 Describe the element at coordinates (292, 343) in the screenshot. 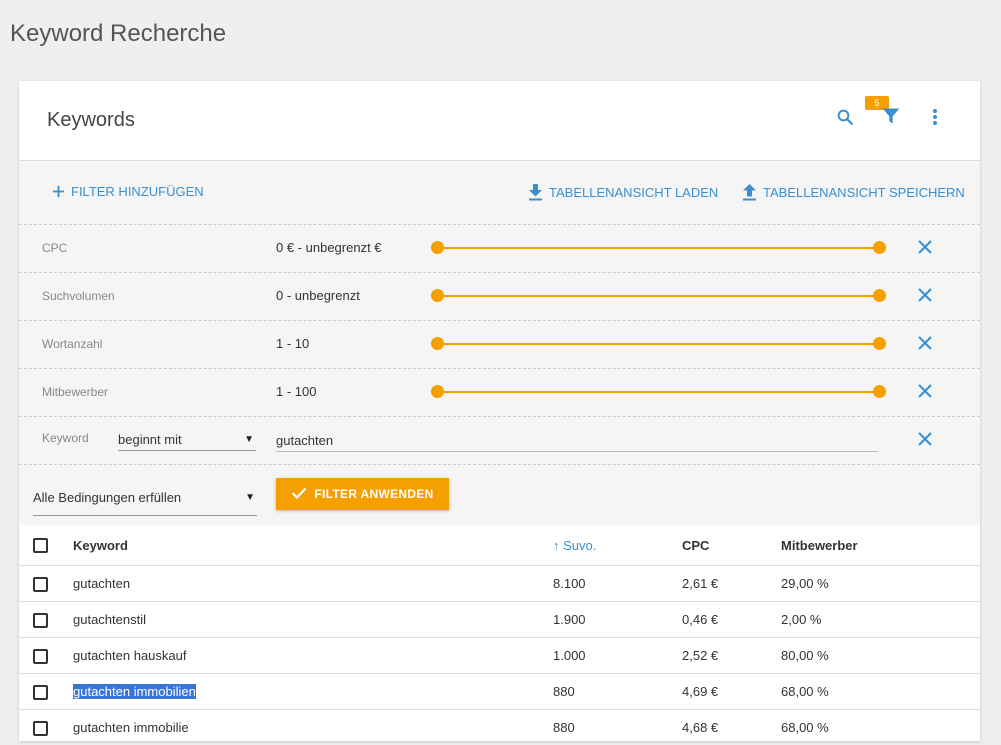

I see `filter-value: 1 - 10` at that location.